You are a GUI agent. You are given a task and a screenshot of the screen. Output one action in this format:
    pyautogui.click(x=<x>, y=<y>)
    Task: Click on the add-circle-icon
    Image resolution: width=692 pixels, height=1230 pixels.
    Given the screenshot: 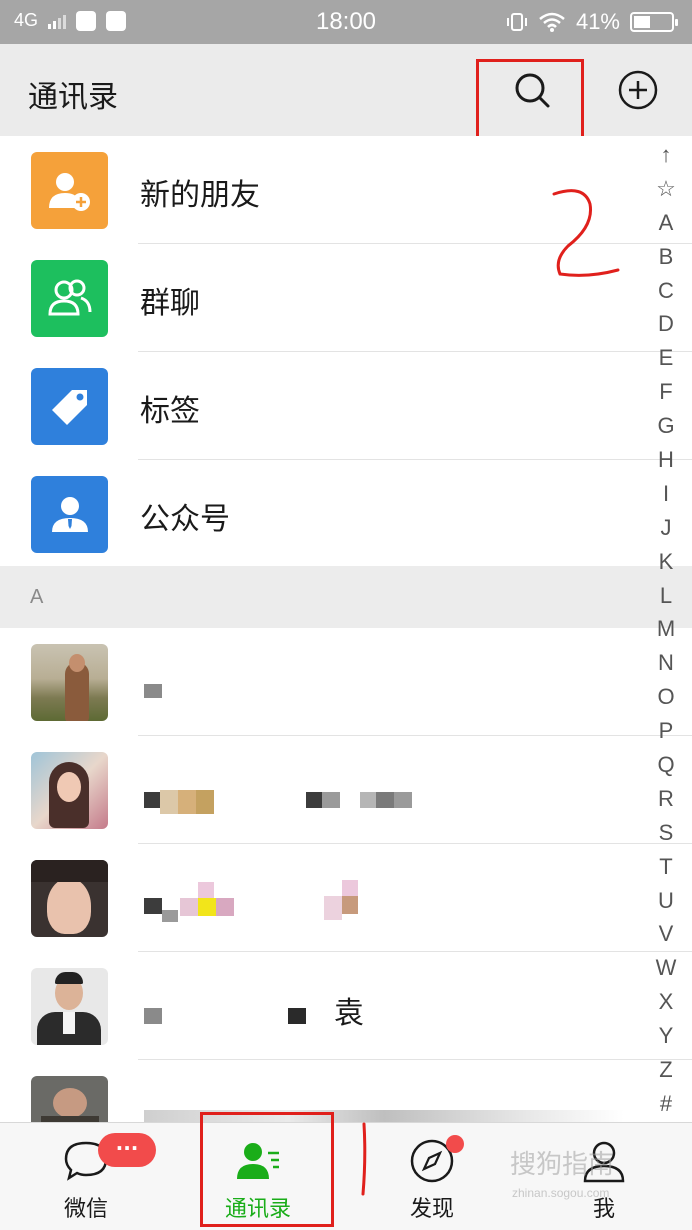 What is the action you would take?
    pyautogui.click(x=638, y=90)
    